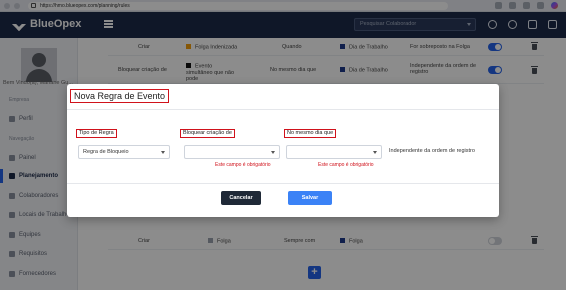  I want to click on rule-type-select: Regra de Bloqueio, so click(124, 152).